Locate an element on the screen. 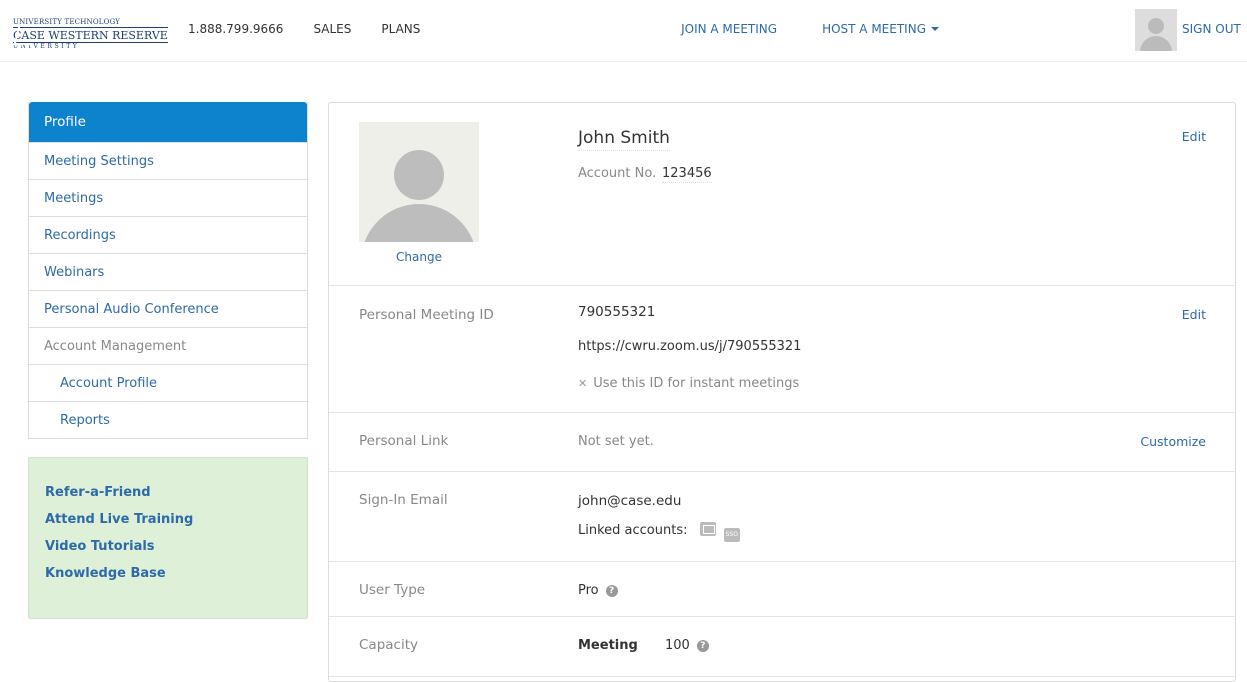  sidebar-item-meeting-settings: Meeting Settings is located at coordinates (168, 160).